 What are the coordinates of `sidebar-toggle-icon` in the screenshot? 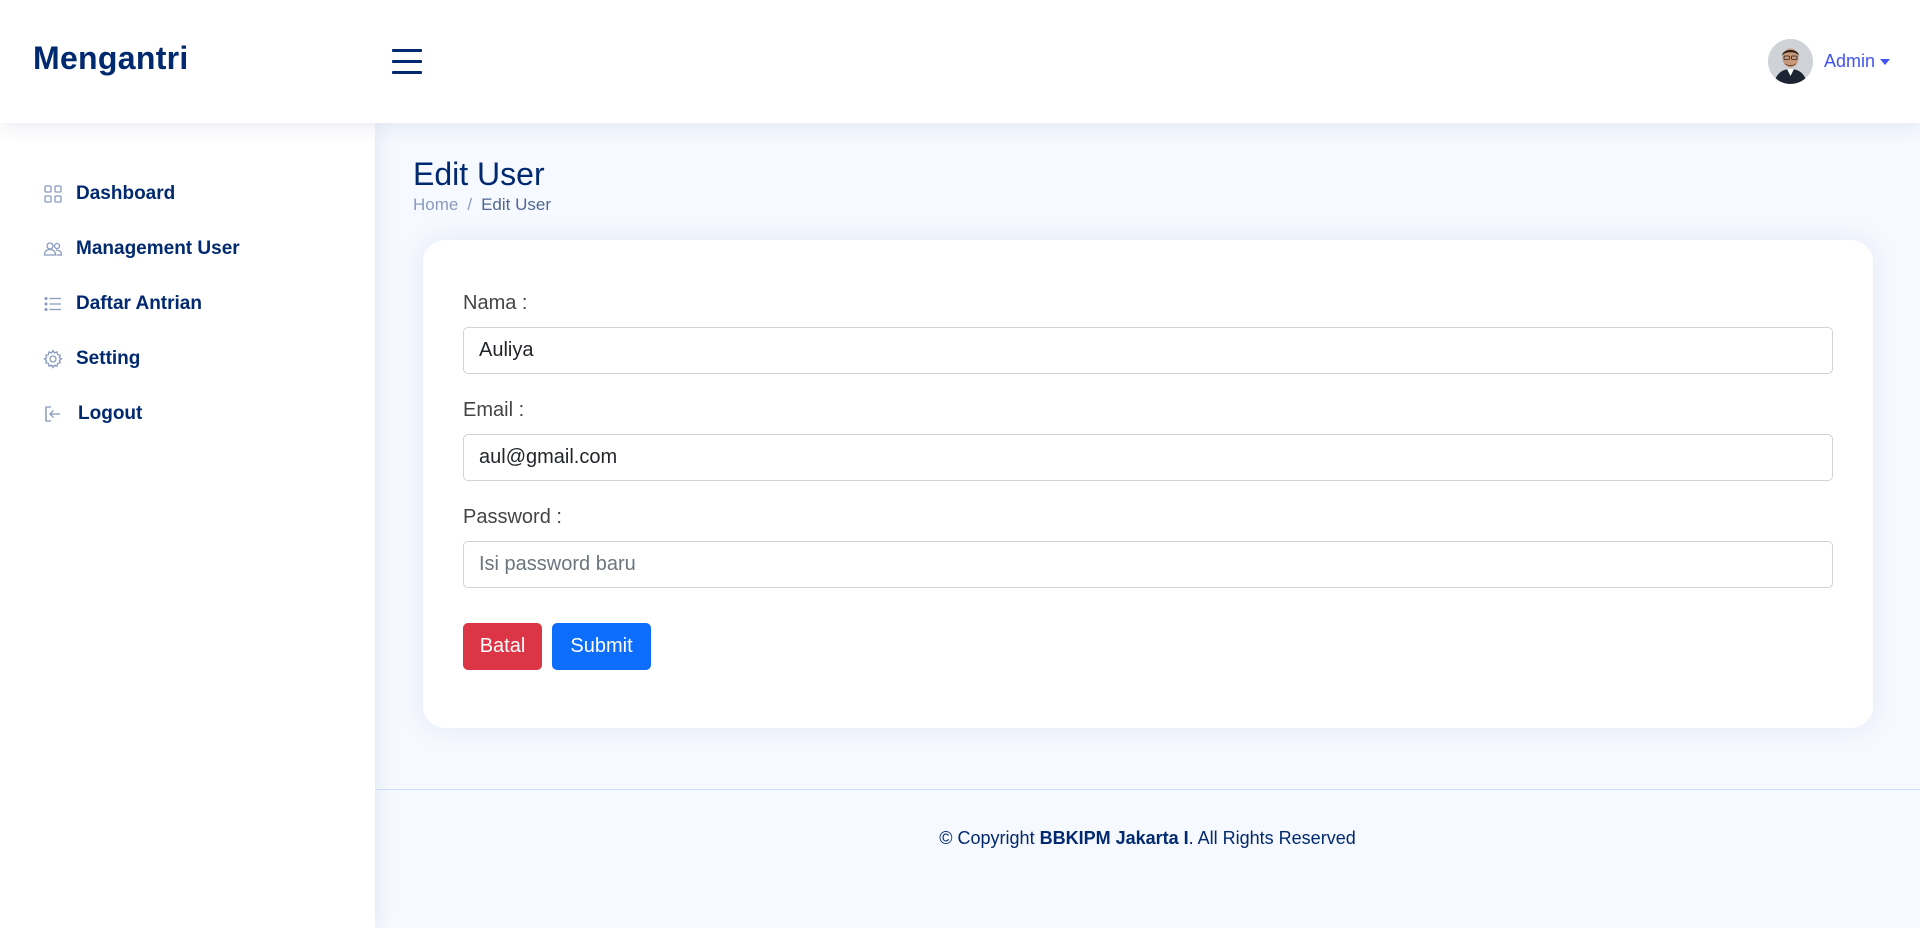 It's located at (407, 61).